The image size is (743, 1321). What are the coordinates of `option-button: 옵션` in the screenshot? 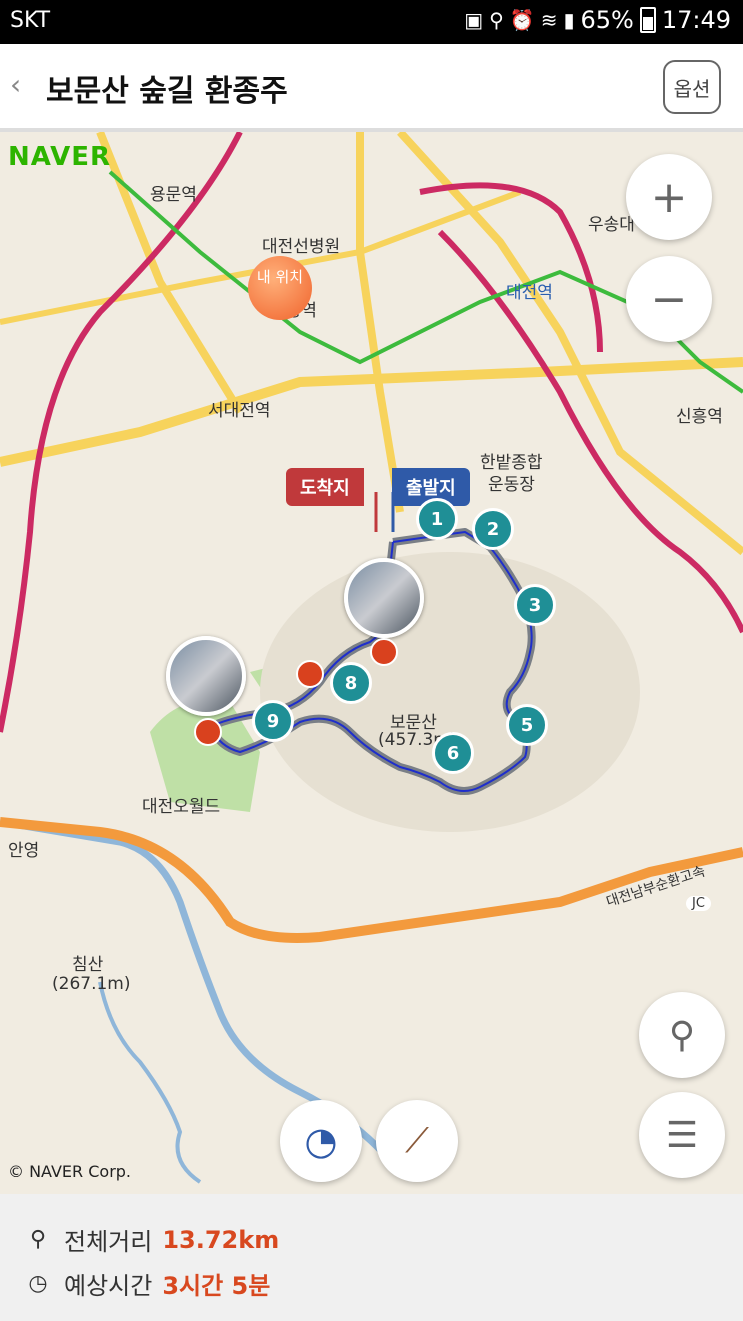 It's located at (692, 87).